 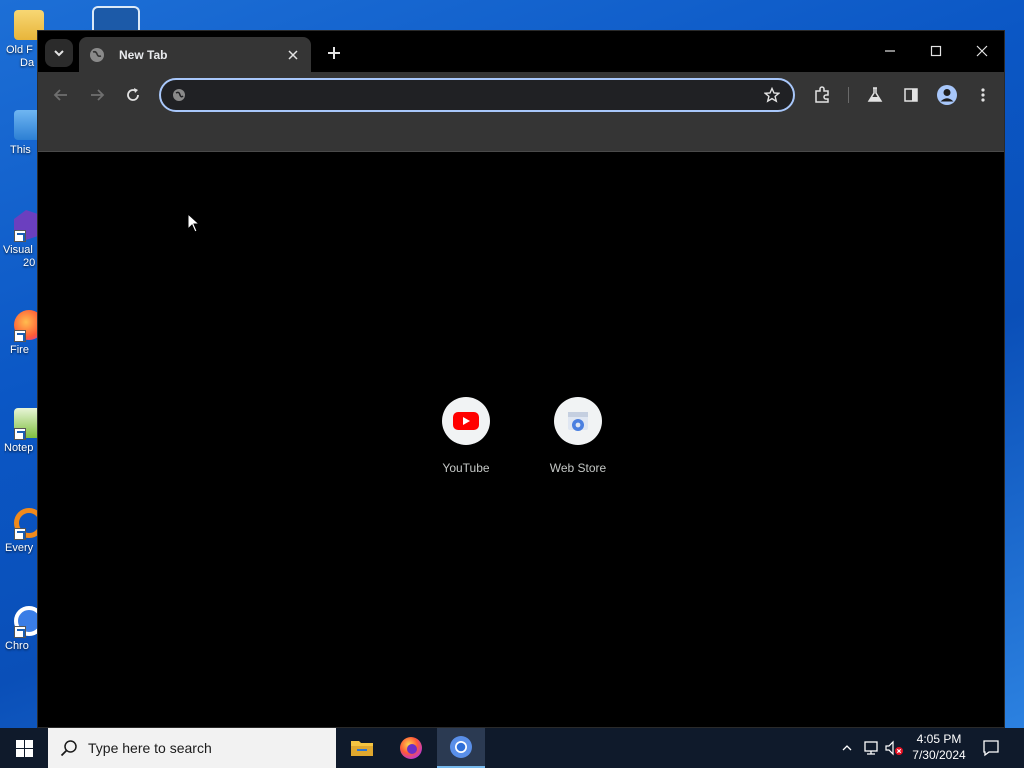 What do you see at coordinates (143, 54) in the screenshot?
I see `tab-title: New Tab` at bounding box center [143, 54].